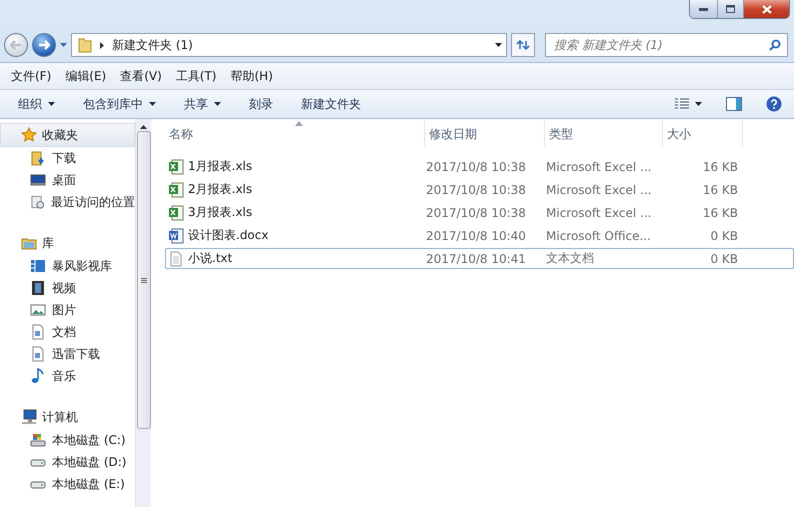  I want to click on navigation-item: 迅雷下载, so click(67, 354).